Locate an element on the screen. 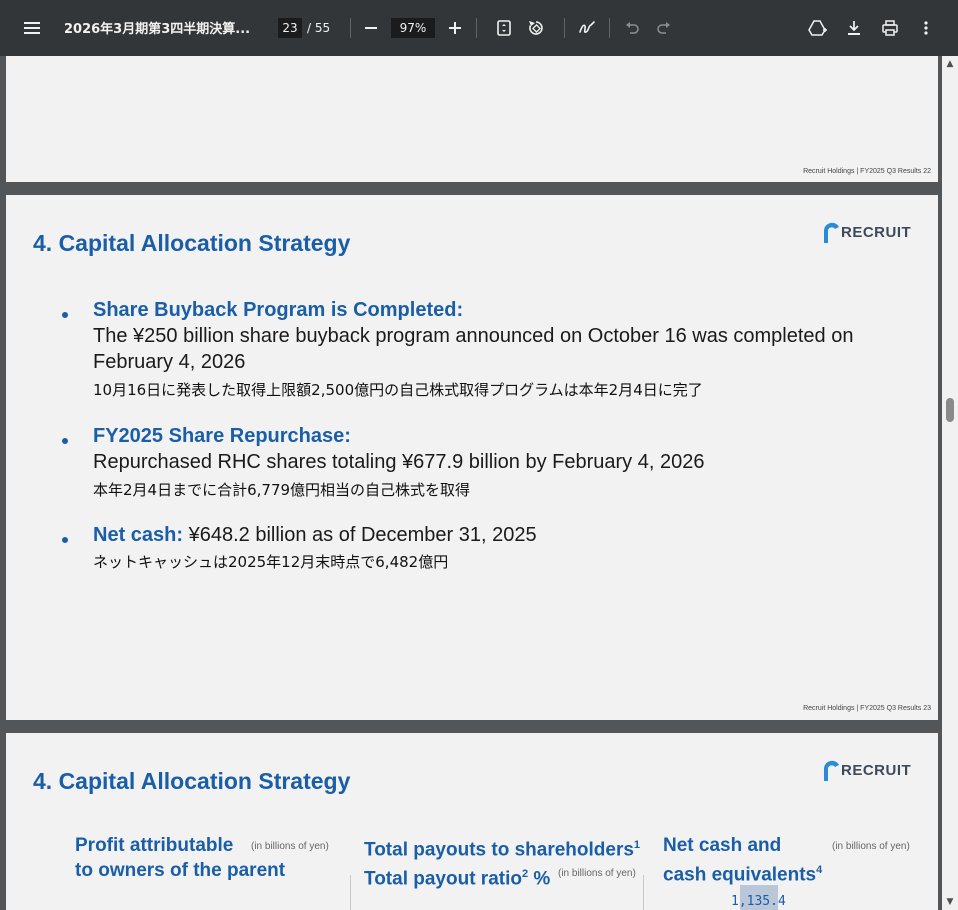 Image resolution: width=958 pixels, height=910 pixels. zoom-level-input: 97% is located at coordinates (413, 28).